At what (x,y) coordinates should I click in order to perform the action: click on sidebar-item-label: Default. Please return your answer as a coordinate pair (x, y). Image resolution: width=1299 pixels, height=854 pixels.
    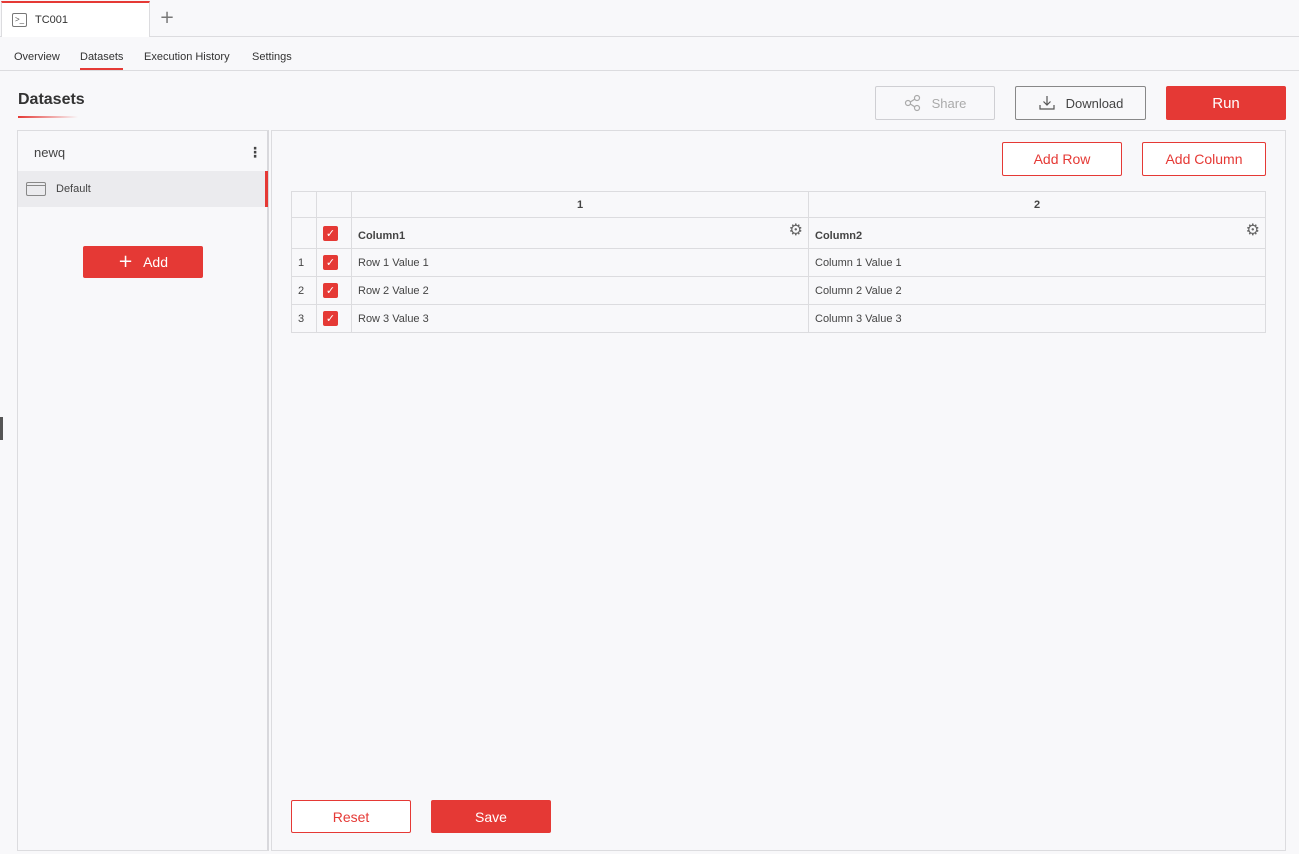
    Looking at the image, I should click on (73, 189).